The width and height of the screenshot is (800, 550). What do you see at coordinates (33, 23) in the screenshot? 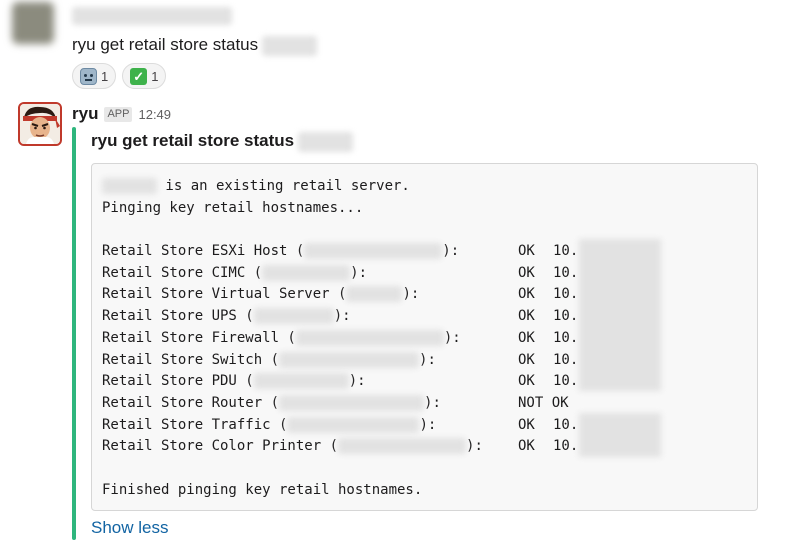
I see `avatar` at bounding box center [33, 23].